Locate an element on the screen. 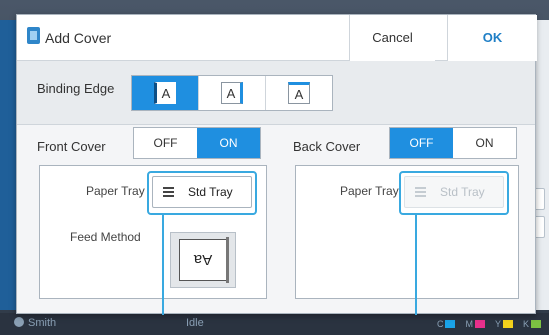 This screenshot has width=549, height=335. ink-bar-k is located at coordinates (536, 324).